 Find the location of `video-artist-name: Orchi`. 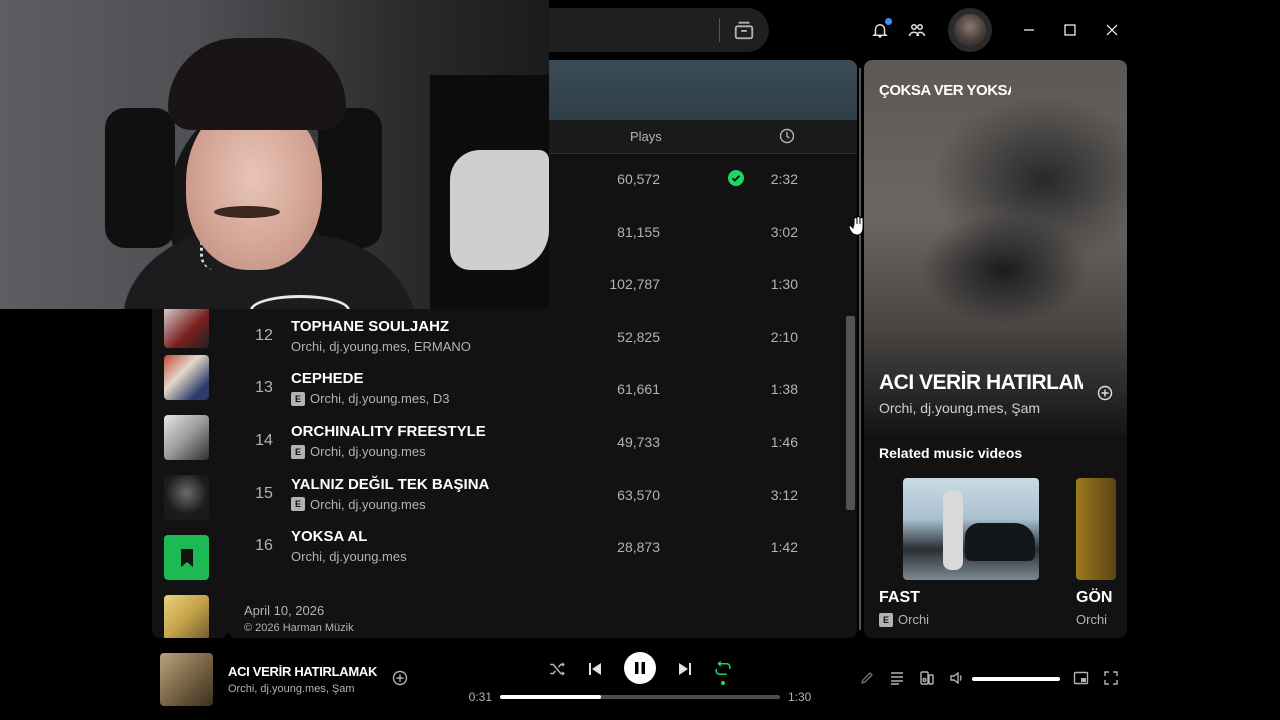

video-artist-name: Orchi is located at coordinates (913, 619).